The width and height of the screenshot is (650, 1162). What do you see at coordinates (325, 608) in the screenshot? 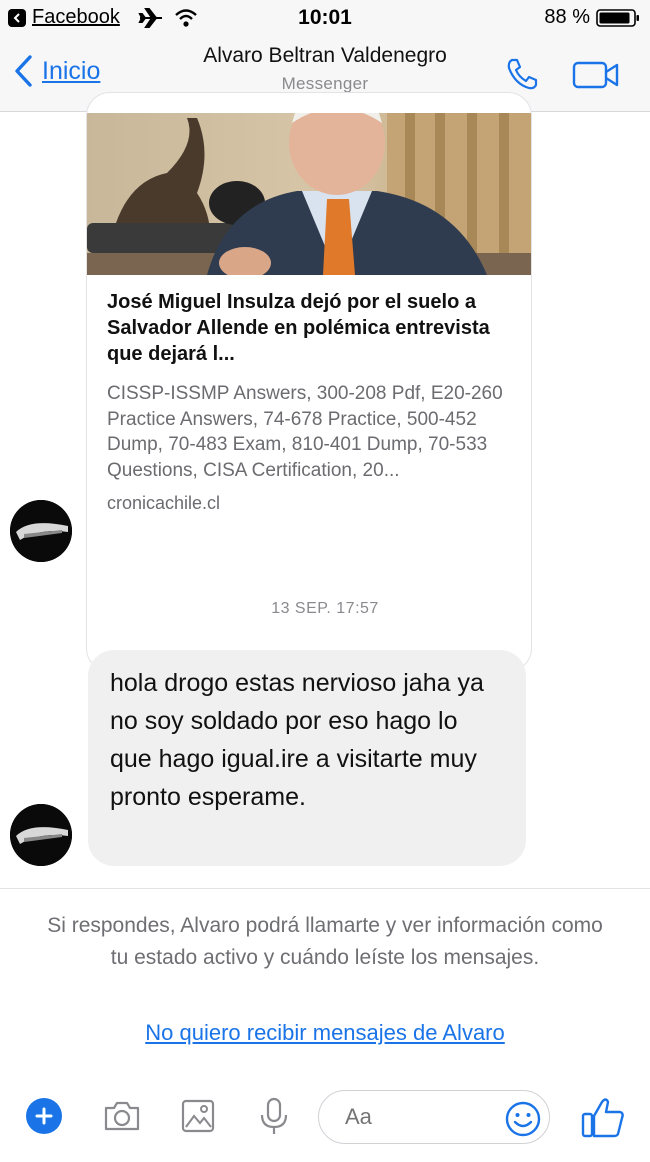
I see `message-timestamp: 13 SEP. 17:57` at bounding box center [325, 608].